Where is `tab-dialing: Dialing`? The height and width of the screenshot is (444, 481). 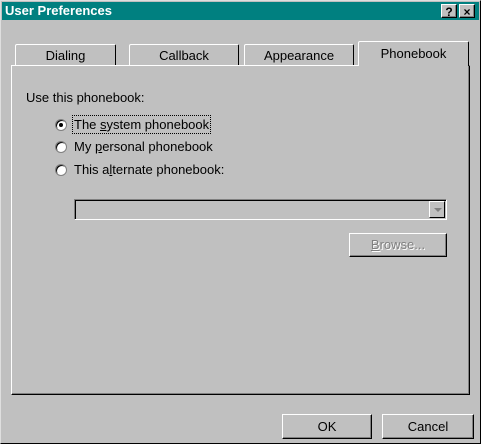
tab-dialing: Dialing is located at coordinates (65, 55).